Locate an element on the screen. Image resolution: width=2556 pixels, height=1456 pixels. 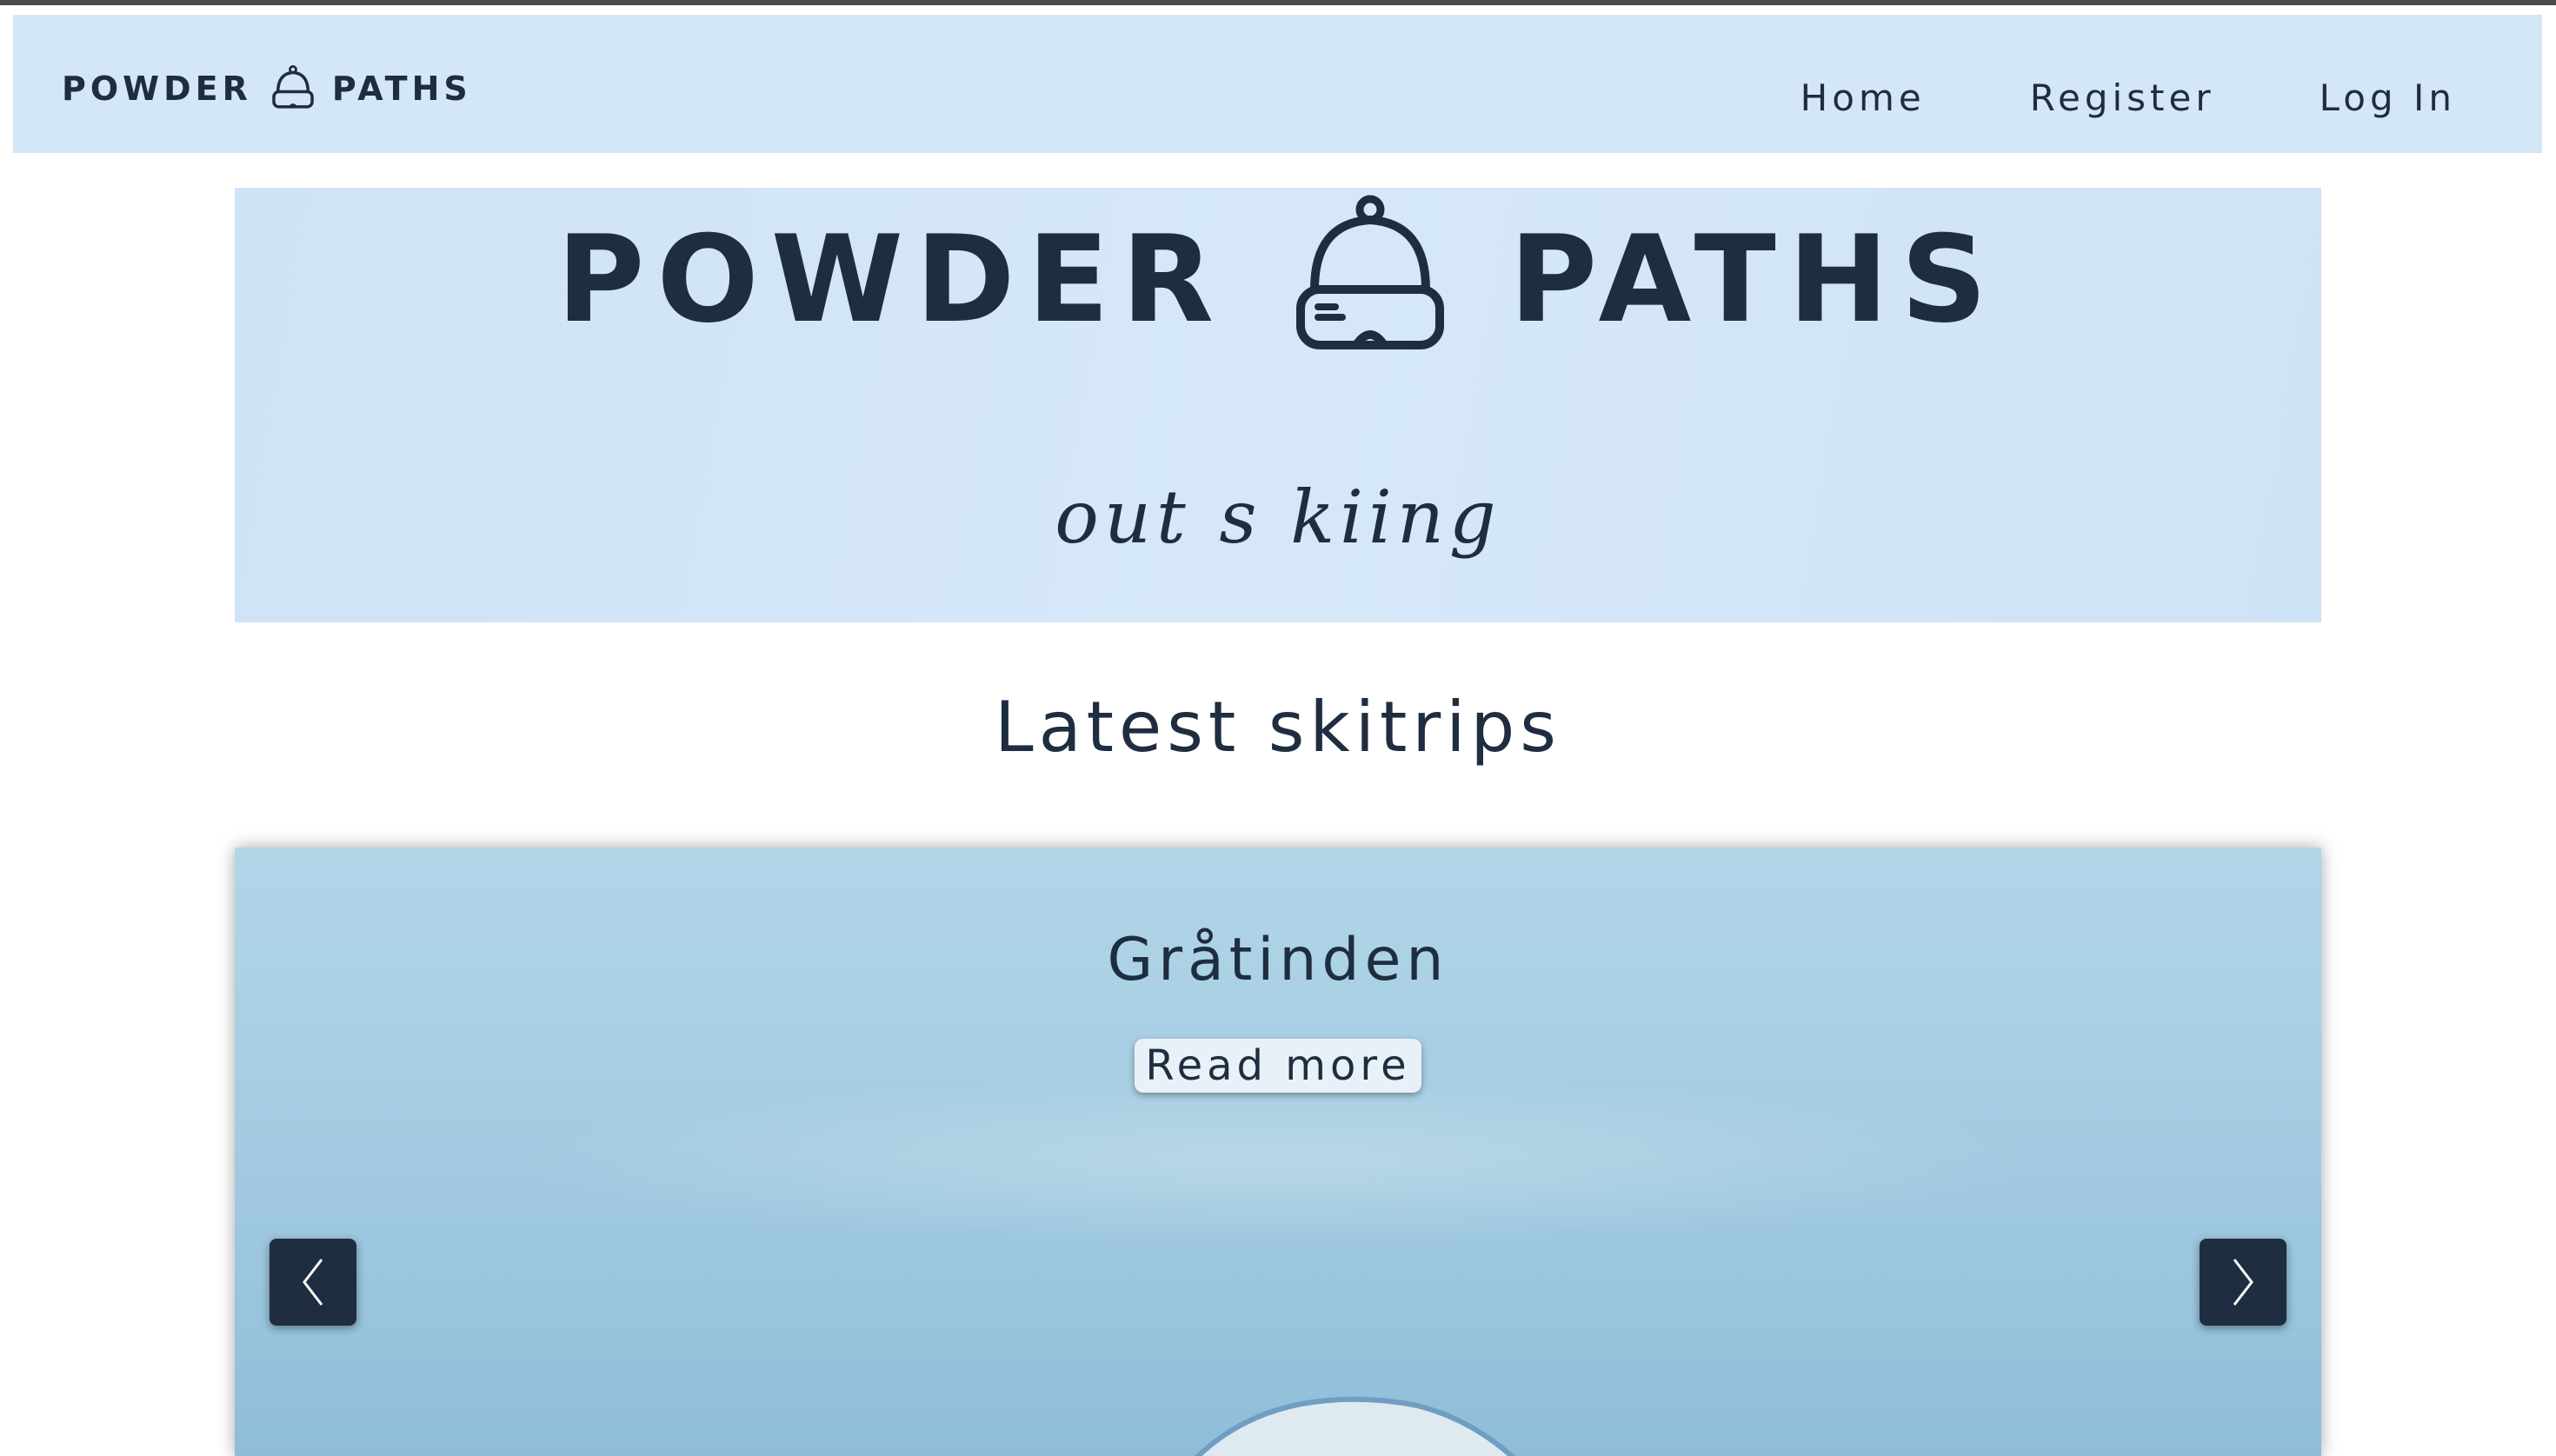
chevron-left-icon is located at coordinates (313, 1282).